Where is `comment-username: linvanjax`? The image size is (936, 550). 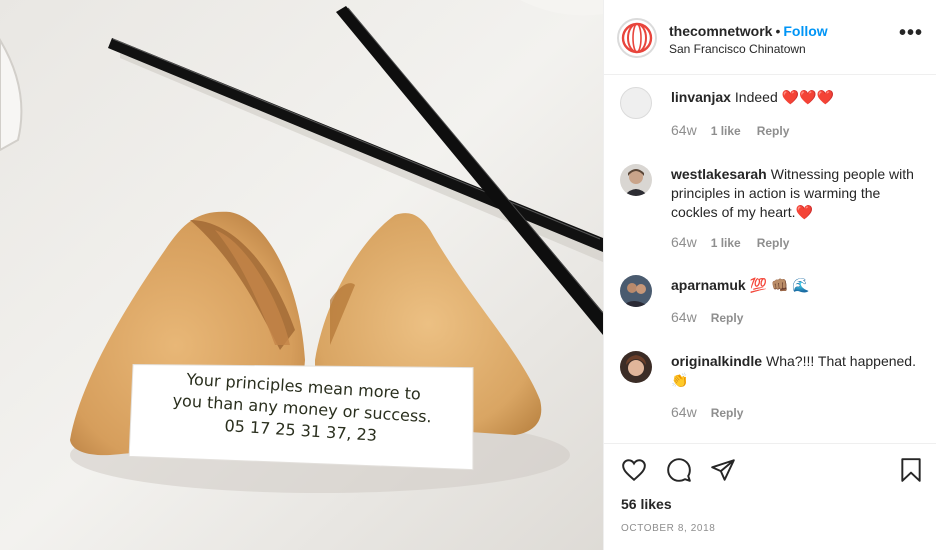 comment-username: linvanjax is located at coordinates (701, 97).